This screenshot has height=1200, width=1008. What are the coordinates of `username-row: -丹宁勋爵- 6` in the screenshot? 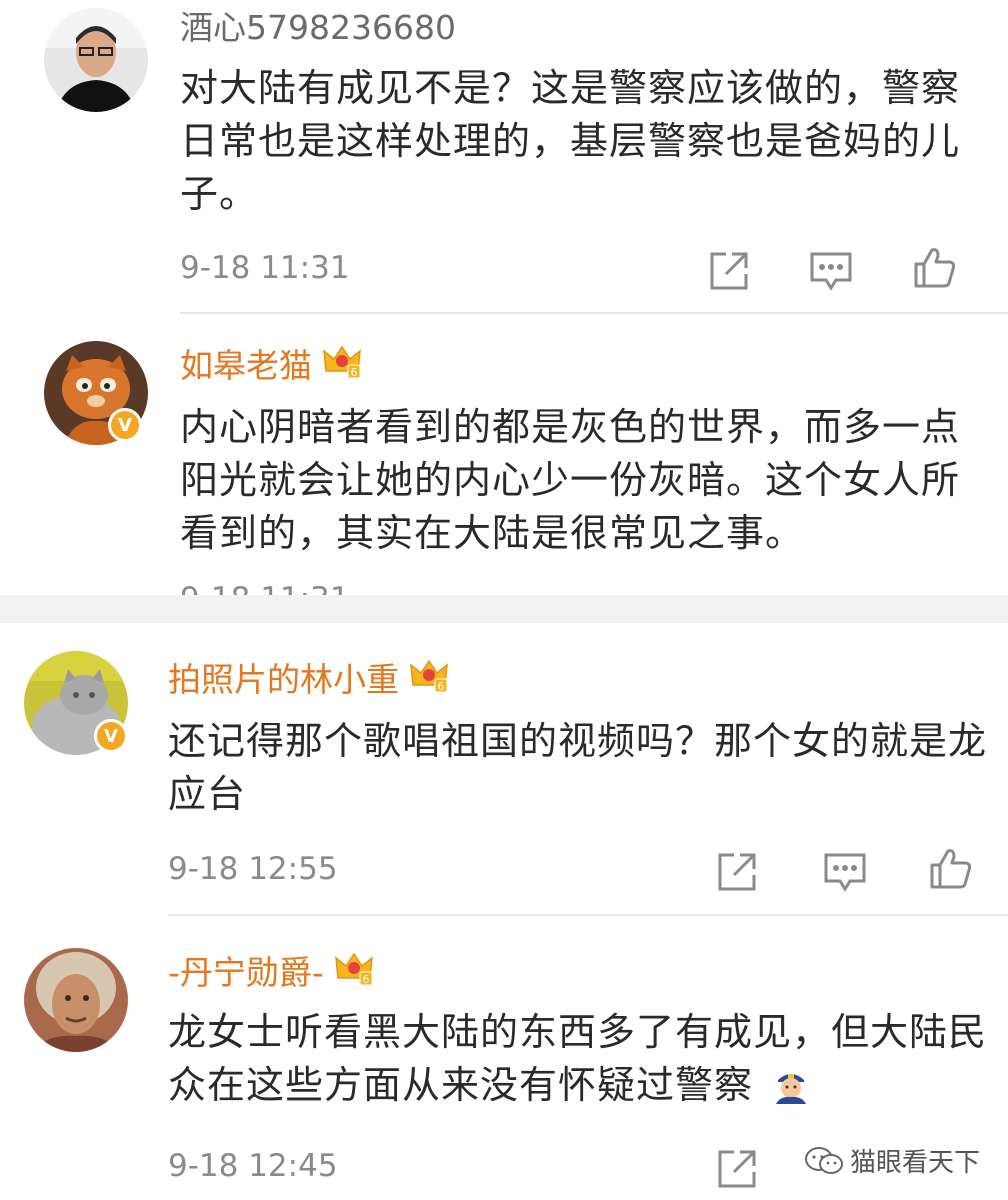 It's located at (271, 972).